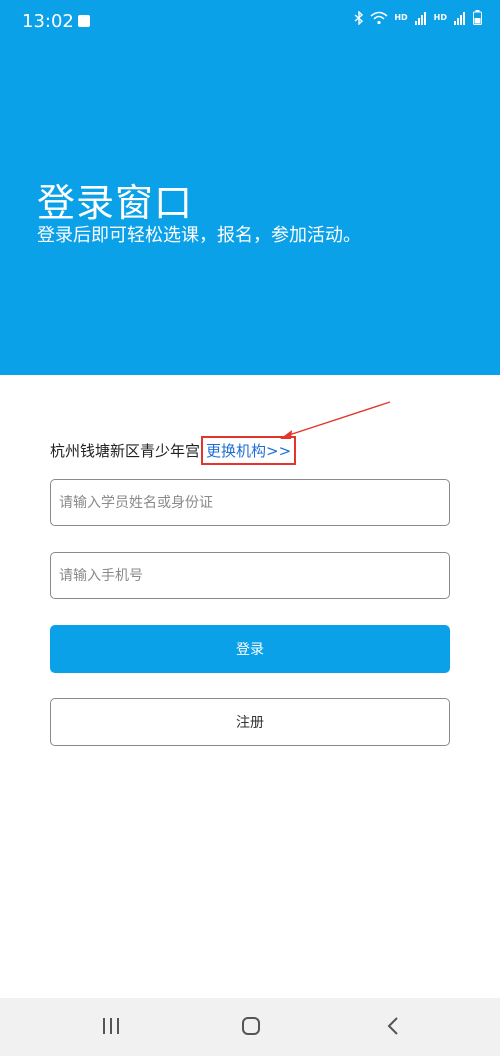 Image resolution: width=500 pixels, height=1056 pixels. What do you see at coordinates (48, 21) in the screenshot?
I see `status-time: 13:02` at bounding box center [48, 21].